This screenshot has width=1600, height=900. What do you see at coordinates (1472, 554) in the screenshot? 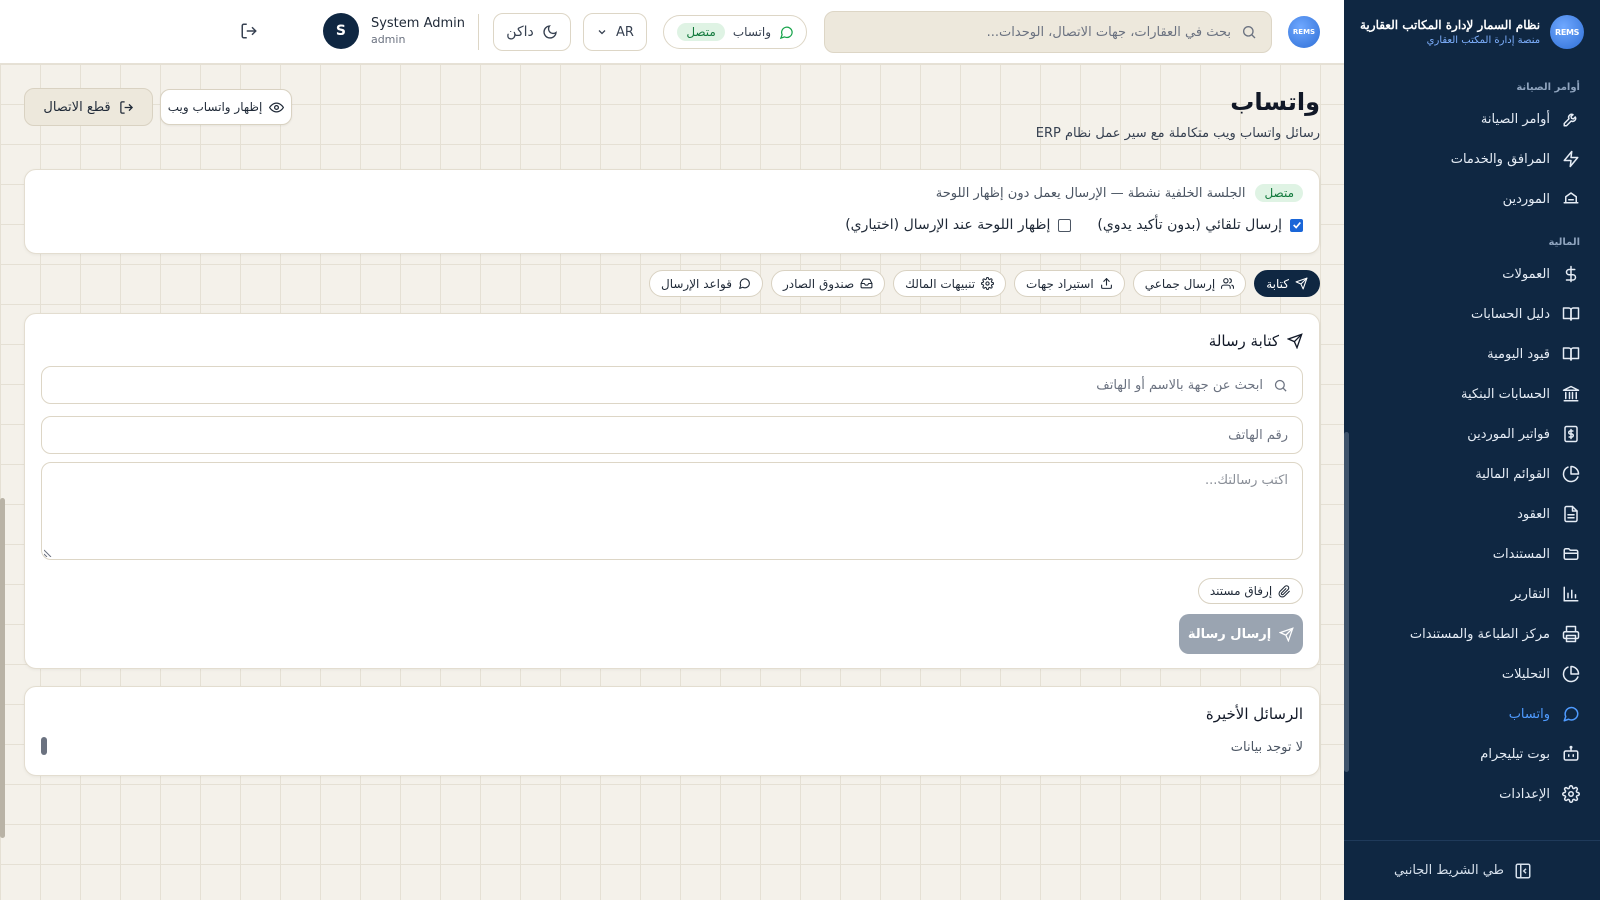
I see `sidebar-item: المستندات` at bounding box center [1472, 554].